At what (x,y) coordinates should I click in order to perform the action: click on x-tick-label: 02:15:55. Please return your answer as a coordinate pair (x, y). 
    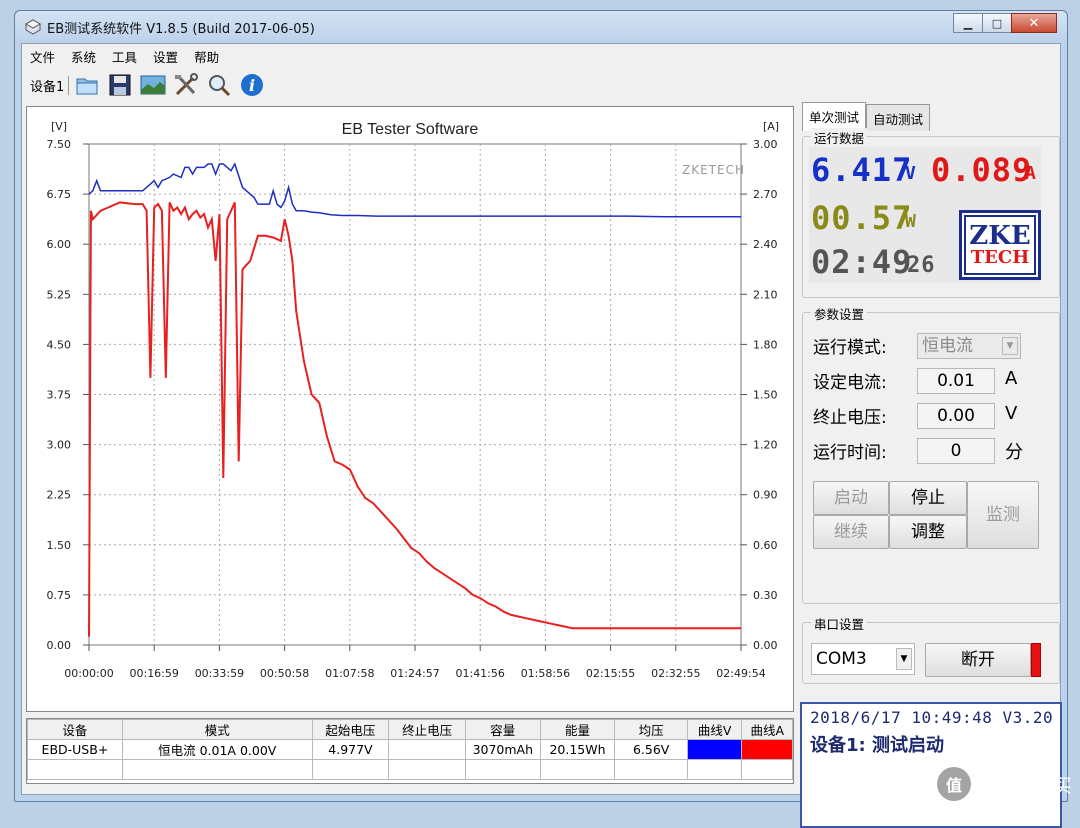
    Looking at the image, I should click on (610, 673).